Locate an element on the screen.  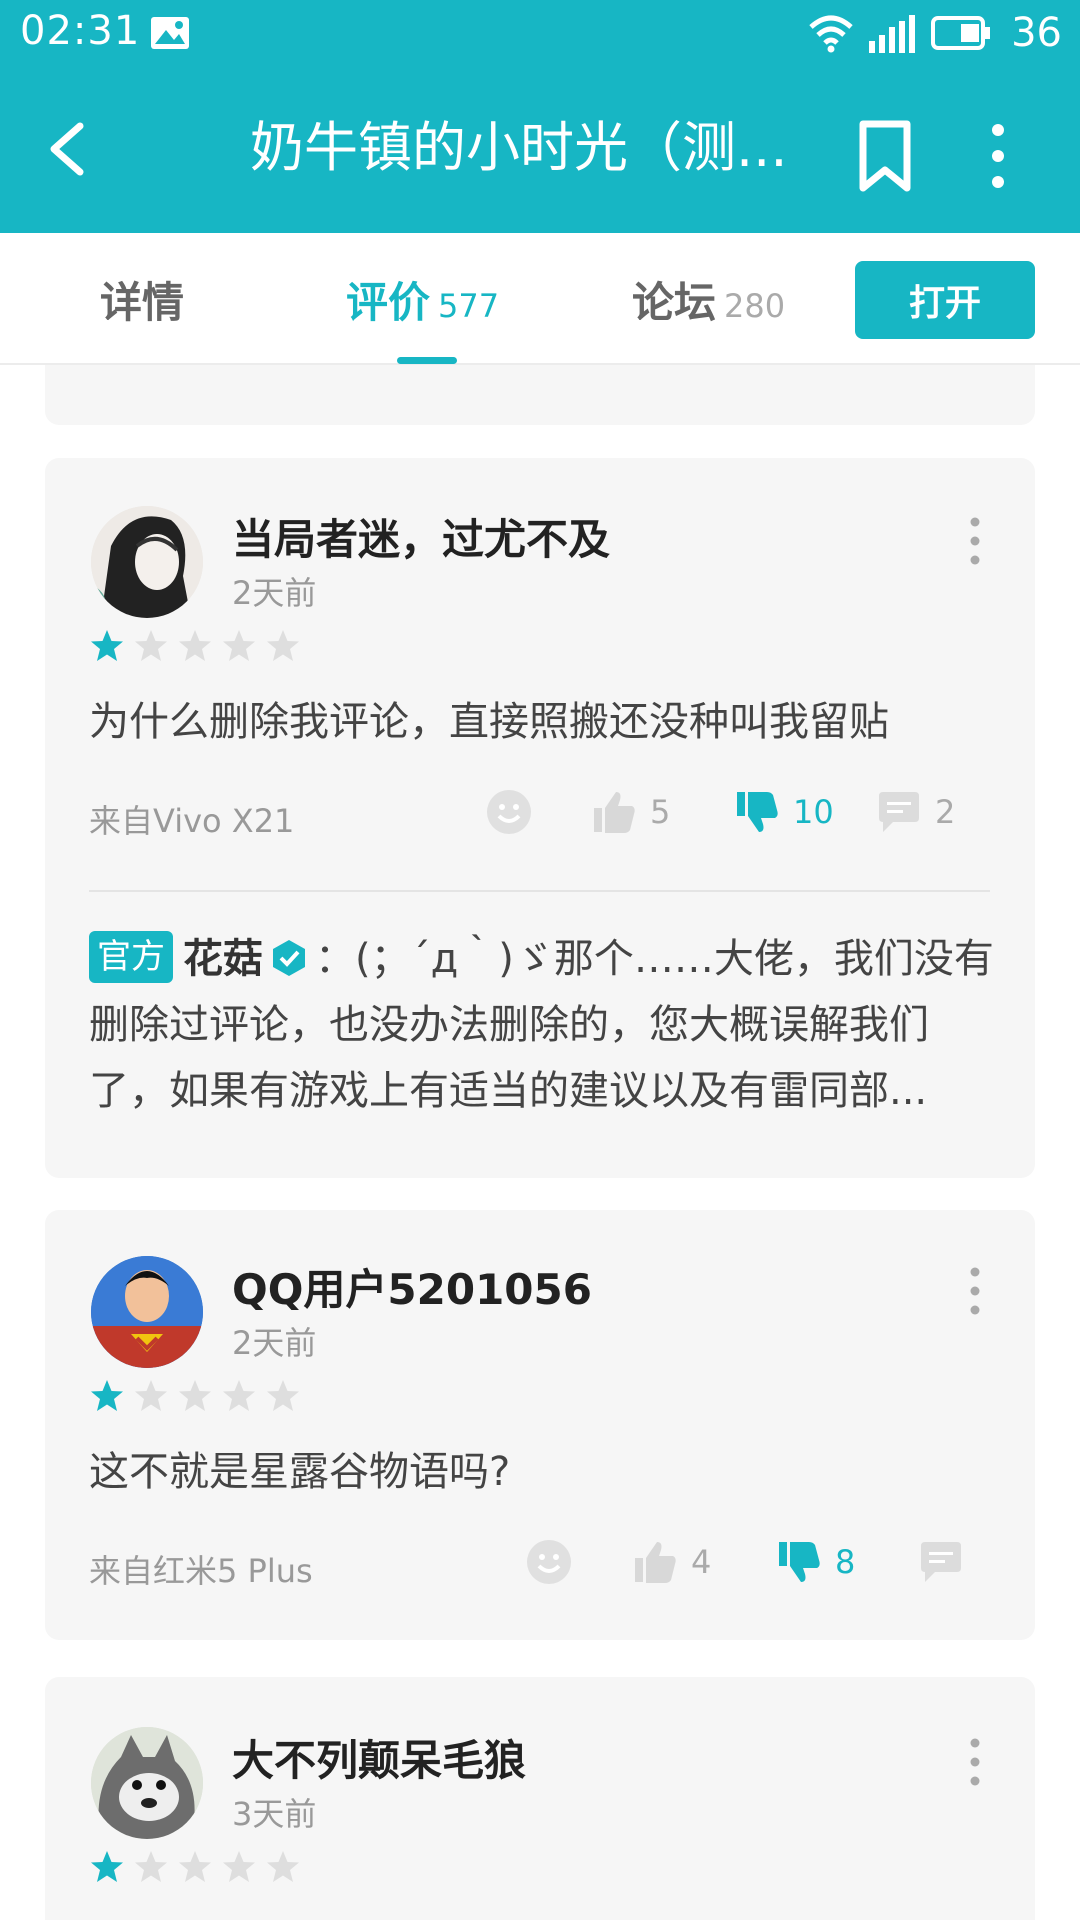
battery-level: 36 is located at coordinates (1036, 33).